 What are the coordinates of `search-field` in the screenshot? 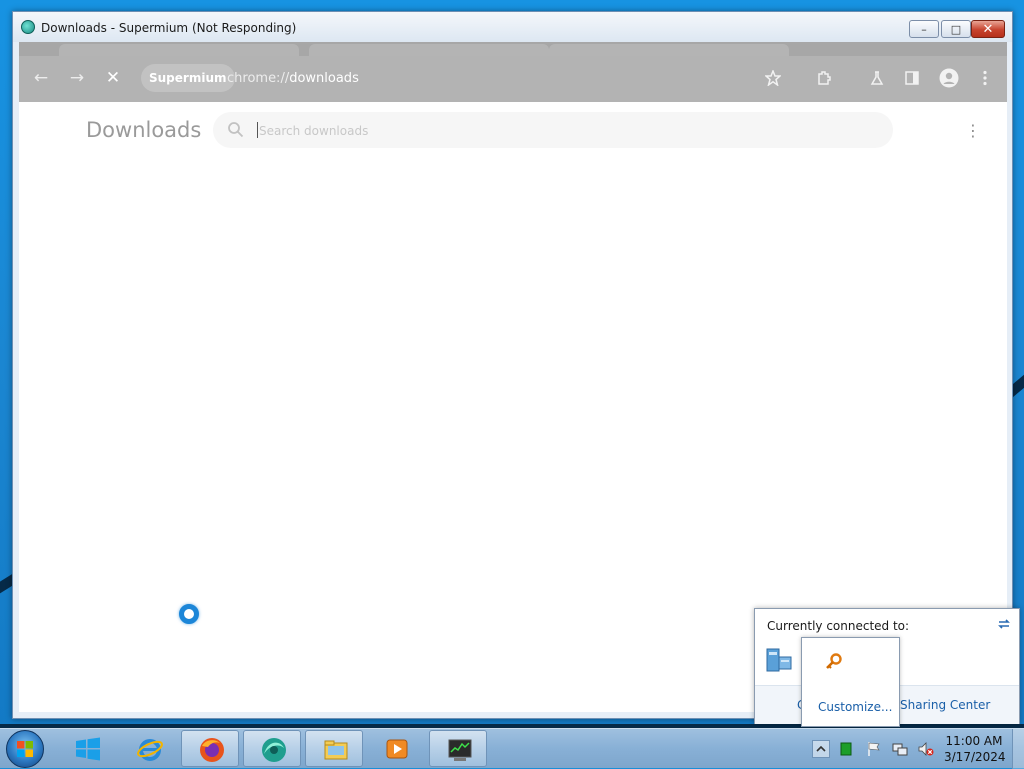 It's located at (553, 130).